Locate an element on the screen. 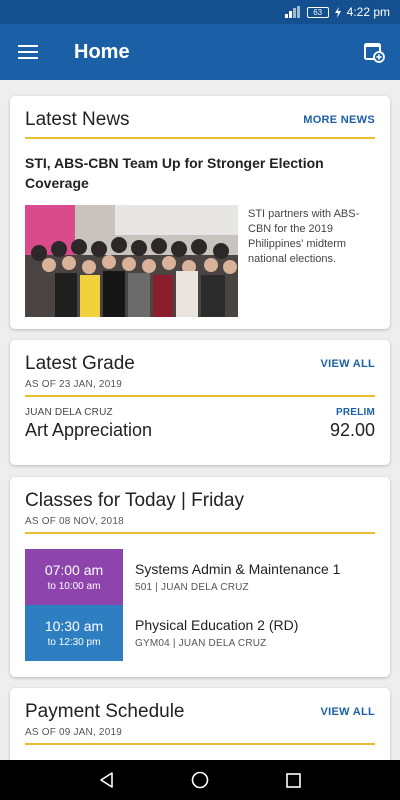 The image size is (400, 800). recents-button is located at coordinates (293, 780).